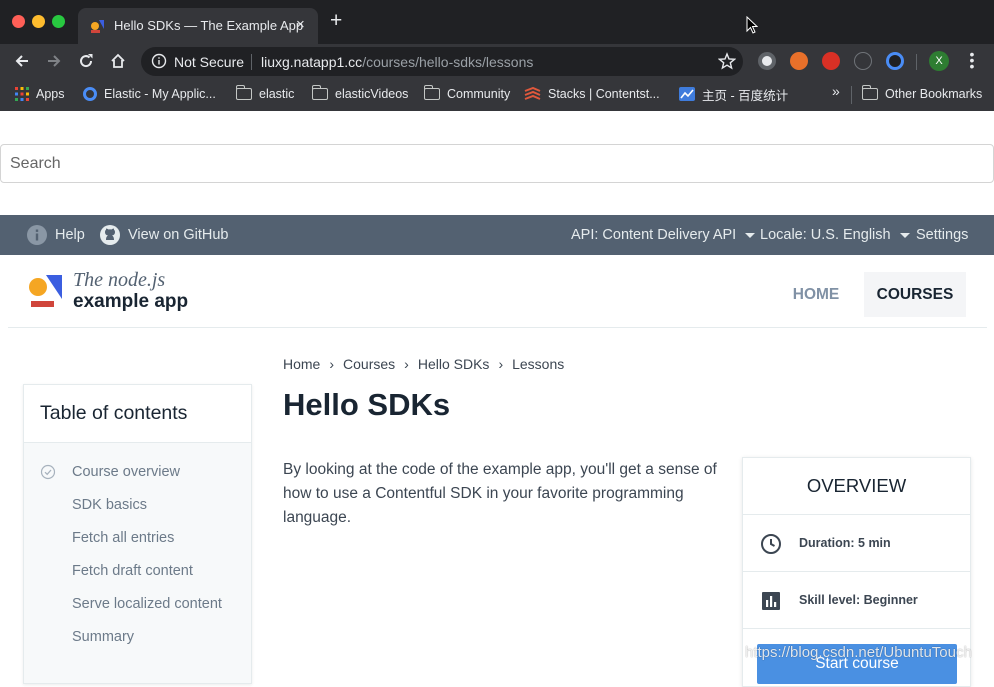  Describe the element at coordinates (336, 20) in the screenshot. I see `new-tab-button: +` at that location.